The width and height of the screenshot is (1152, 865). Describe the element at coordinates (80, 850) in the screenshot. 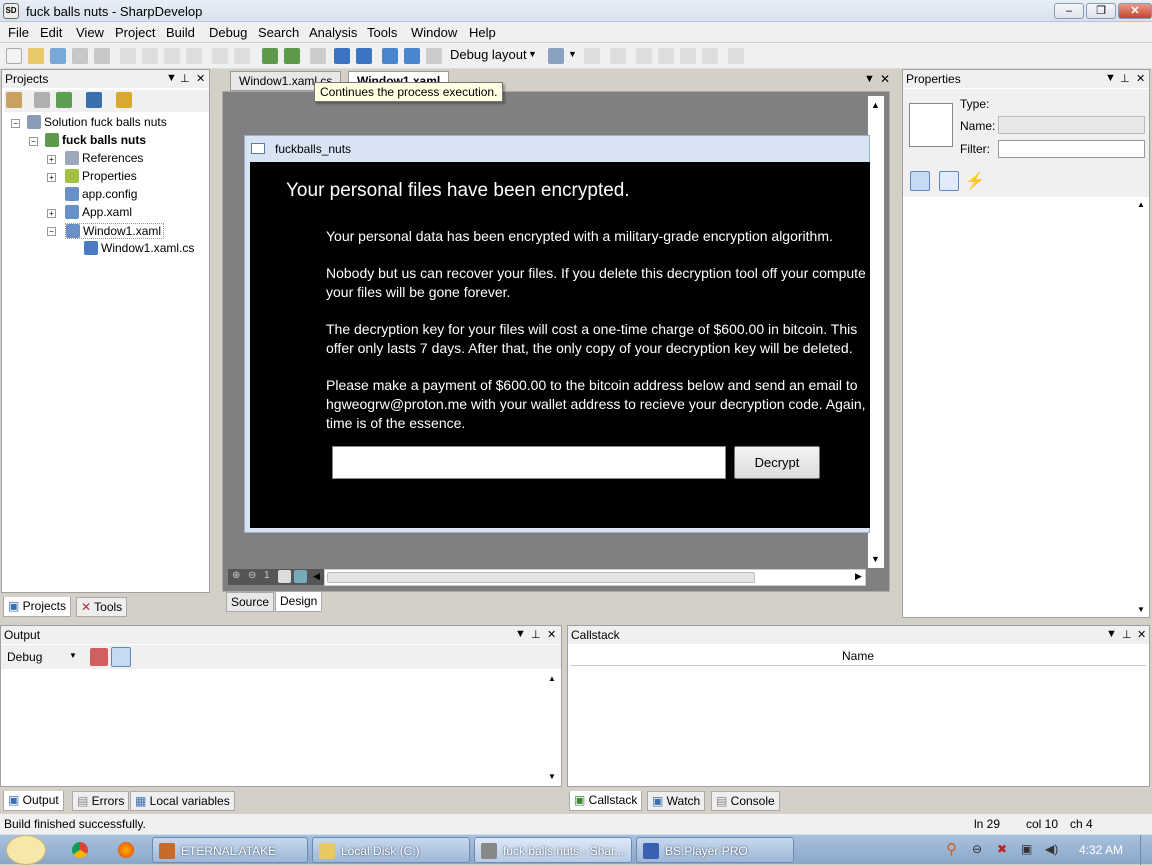

I see `chrome-icon` at that location.